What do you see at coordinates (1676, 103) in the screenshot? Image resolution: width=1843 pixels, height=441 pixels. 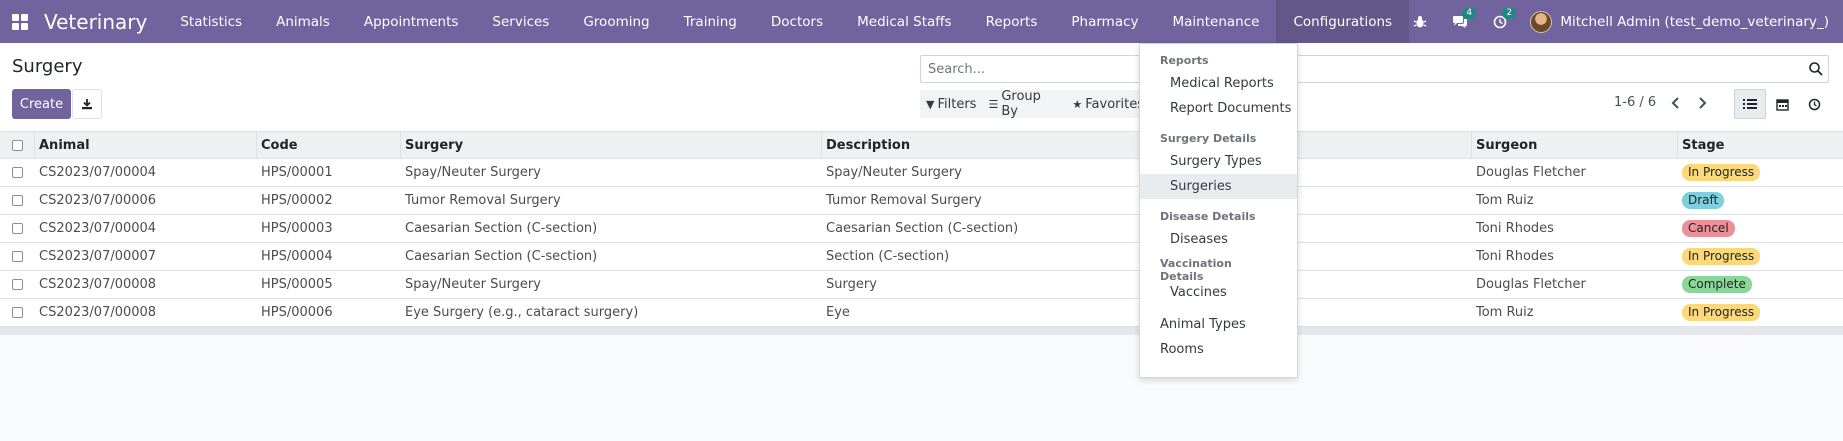 I see `pager-previous-icon` at bounding box center [1676, 103].